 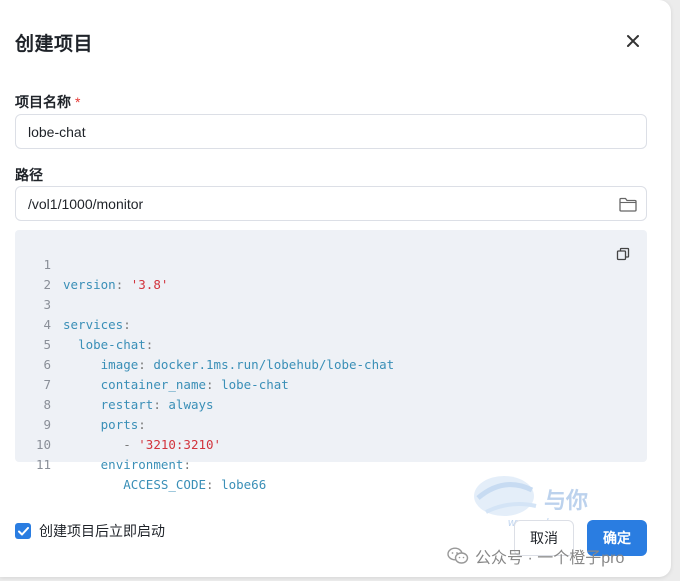 What do you see at coordinates (331, 403) in the screenshot?
I see `code-line: 8 ports:` at bounding box center [331, 403].